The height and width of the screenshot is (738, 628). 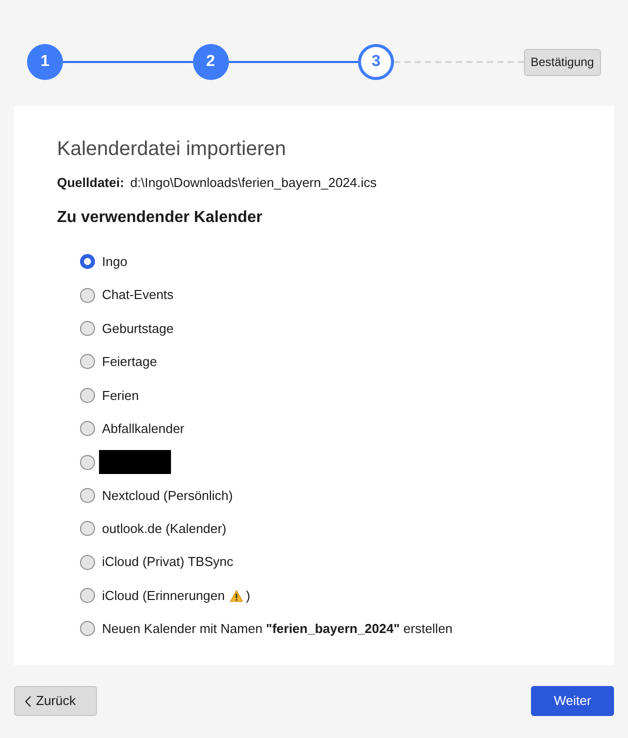 I want to click on warning-icon, so click(x=236, y=596).